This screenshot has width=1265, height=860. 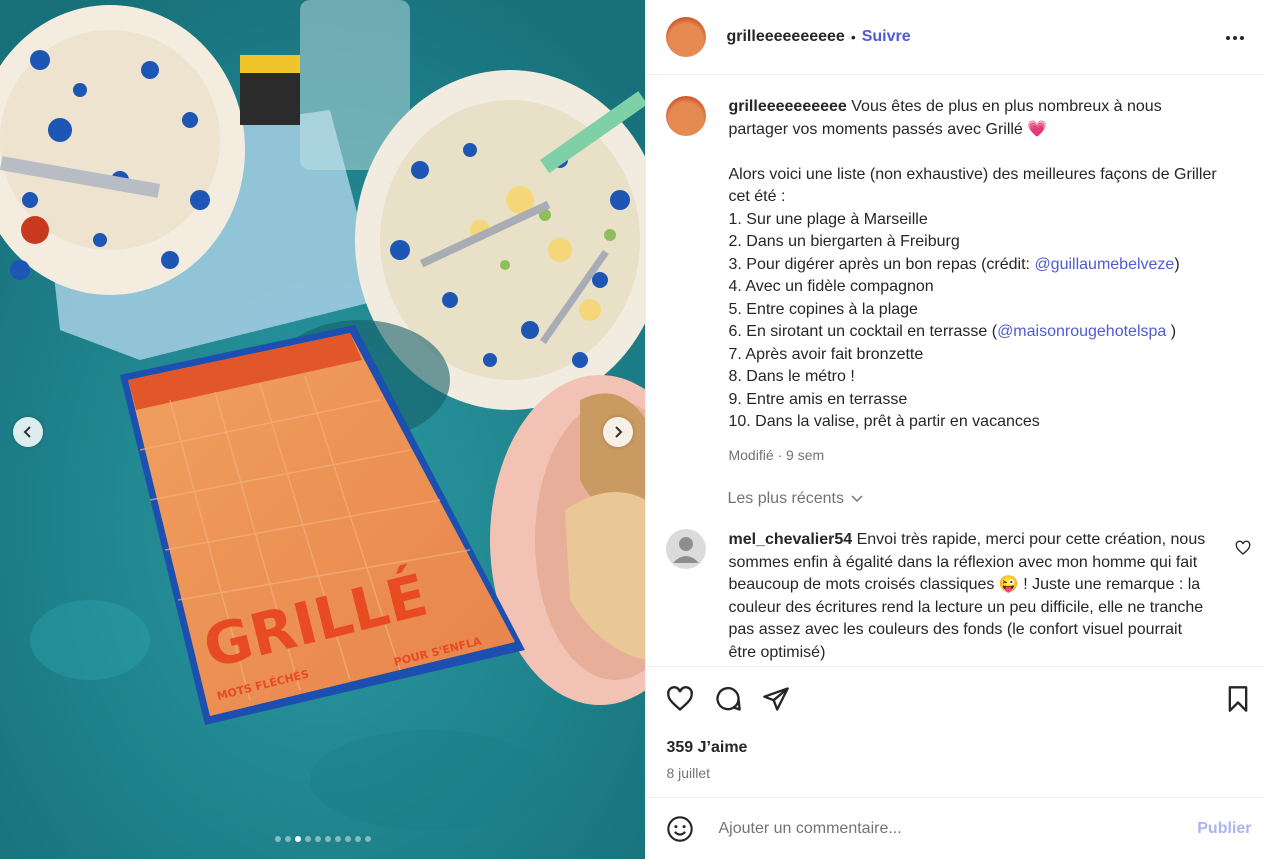 I want to click on caption-list-item-text: 1. Sur une plage à Marseille, so click(x=828, y=219).